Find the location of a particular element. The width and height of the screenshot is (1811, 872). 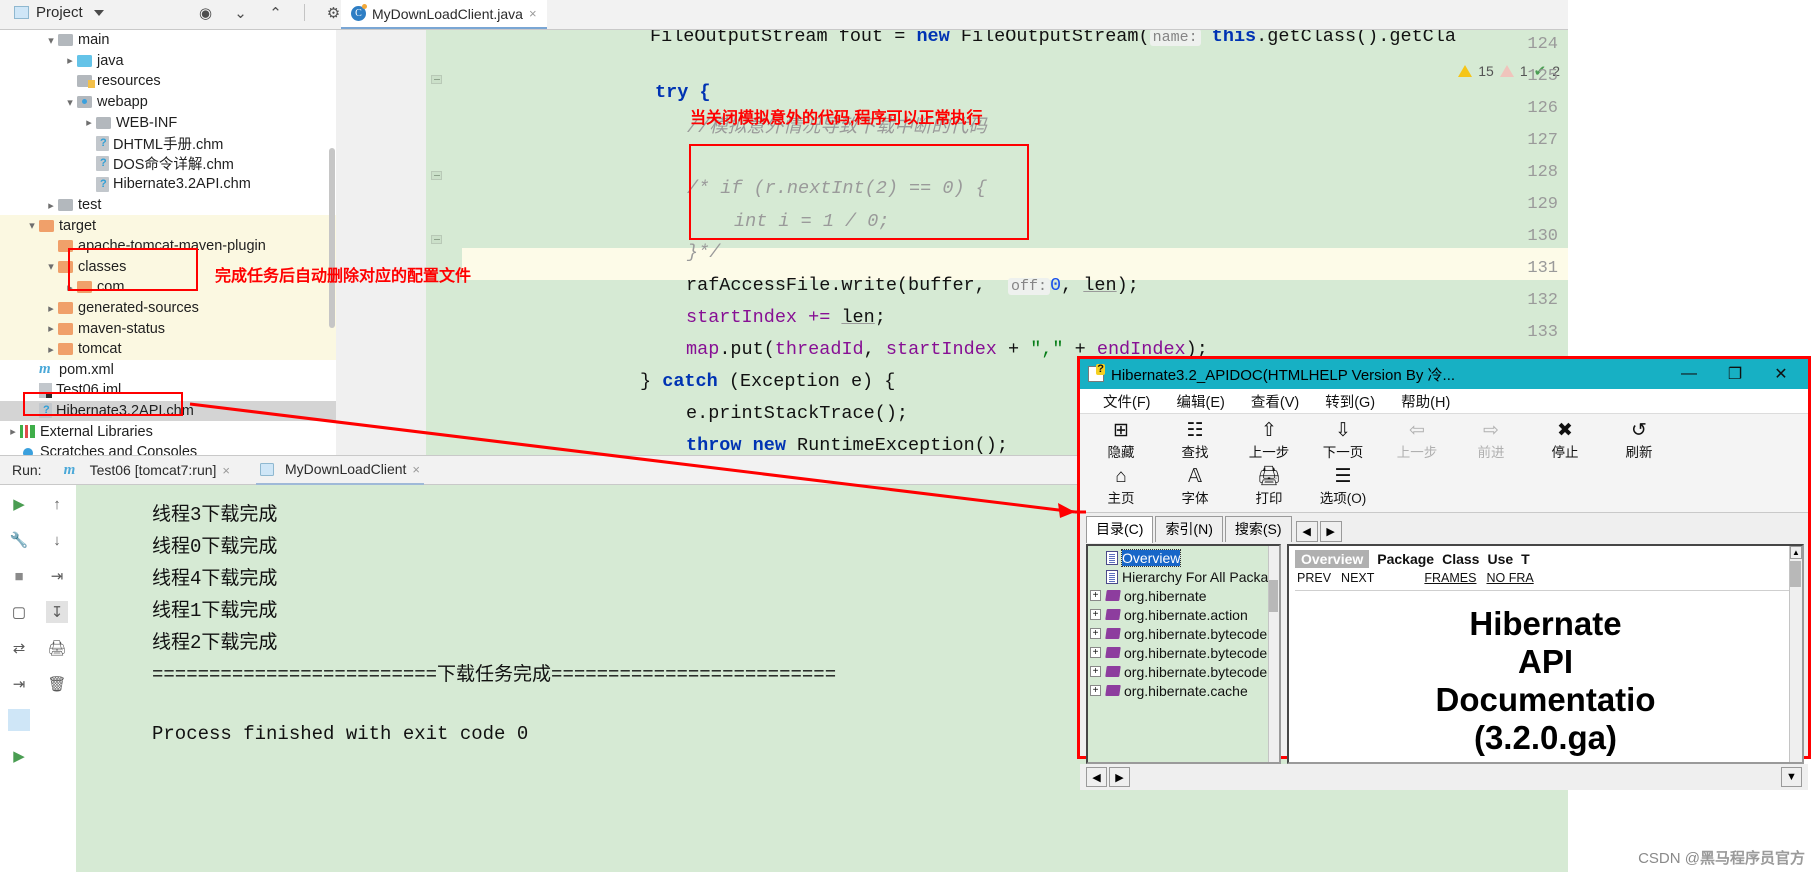

tree-item: ▾ target is located at coordinates (168, 225).